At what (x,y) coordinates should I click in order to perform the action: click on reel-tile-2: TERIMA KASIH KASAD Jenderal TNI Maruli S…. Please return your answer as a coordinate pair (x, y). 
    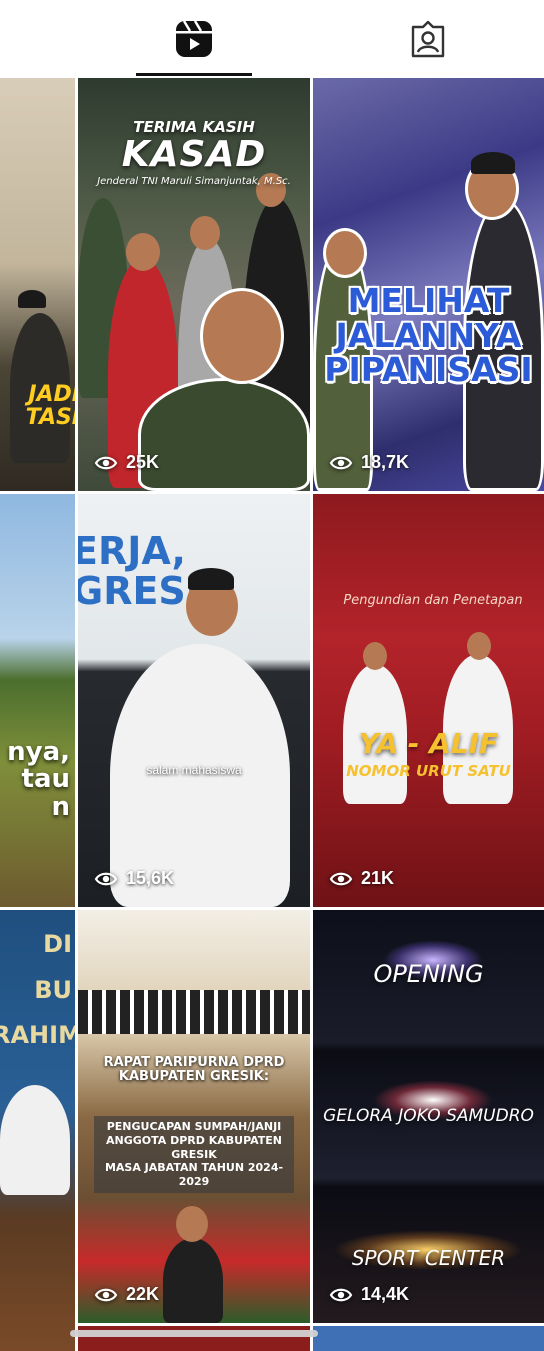
    Looking at the image, I should click on (194, 284).